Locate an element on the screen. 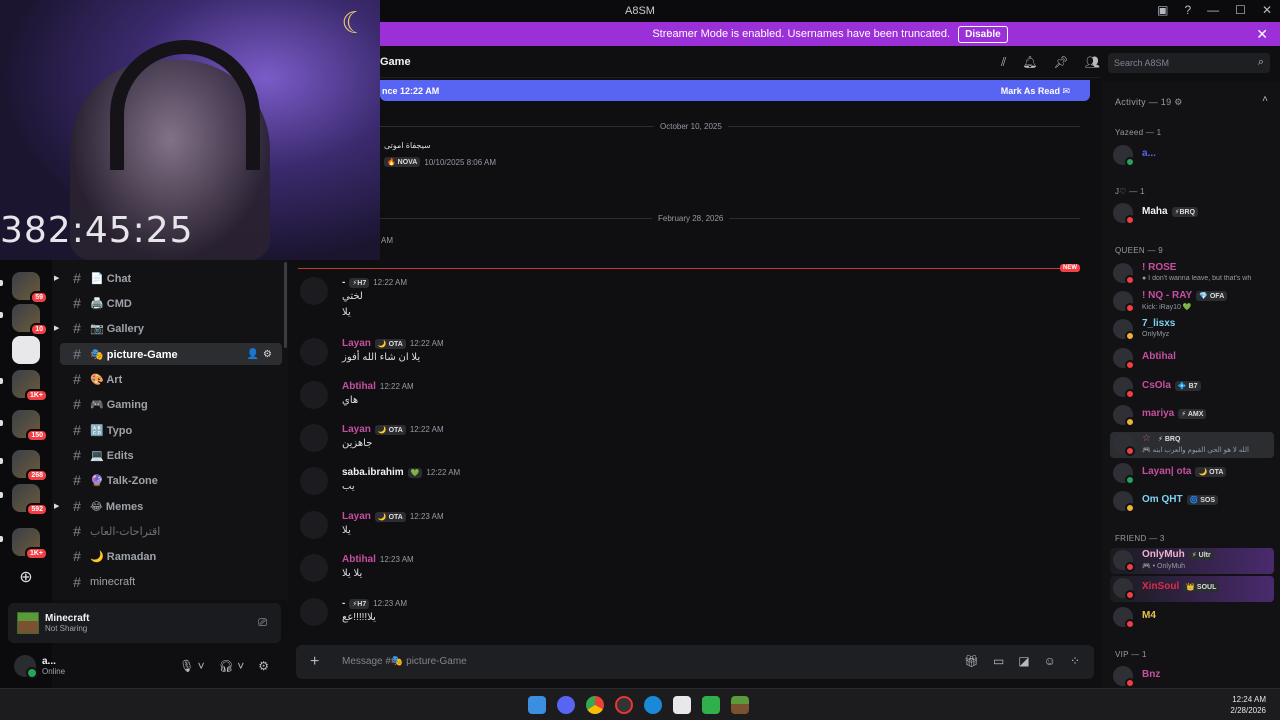 Image resolution: width=1280 pixels, height=720 pixels. minecraft-launcher-icon is located at coordinates (740, 705).